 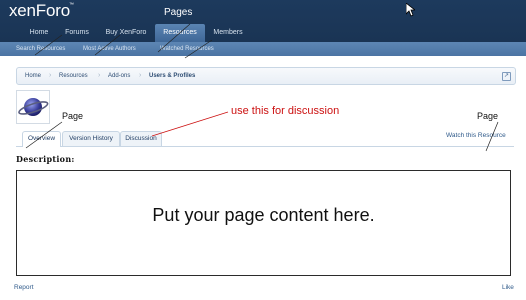 I want to click on nav-tab-resources: Resources, so click(x=180, y=33).